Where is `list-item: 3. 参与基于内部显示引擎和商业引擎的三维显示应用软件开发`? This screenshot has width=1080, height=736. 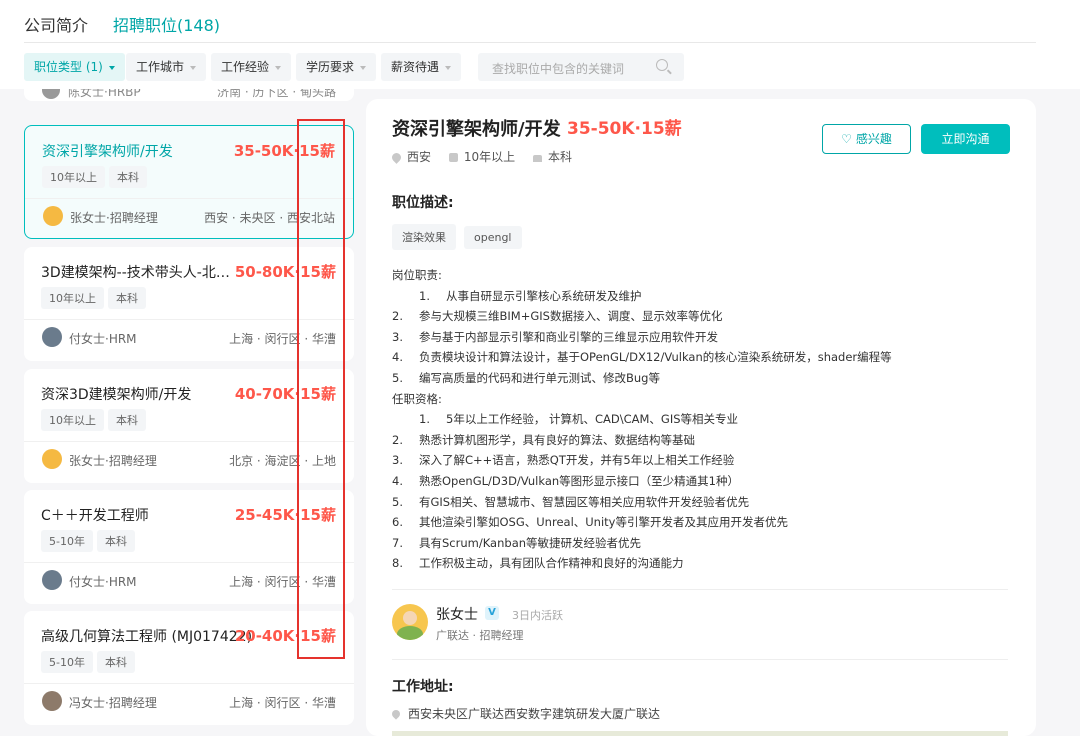
list-item: 3. 参与基于内部显示引擎和商业引擎的三维显示应用软件开发 is located at coordinates (555, 336).